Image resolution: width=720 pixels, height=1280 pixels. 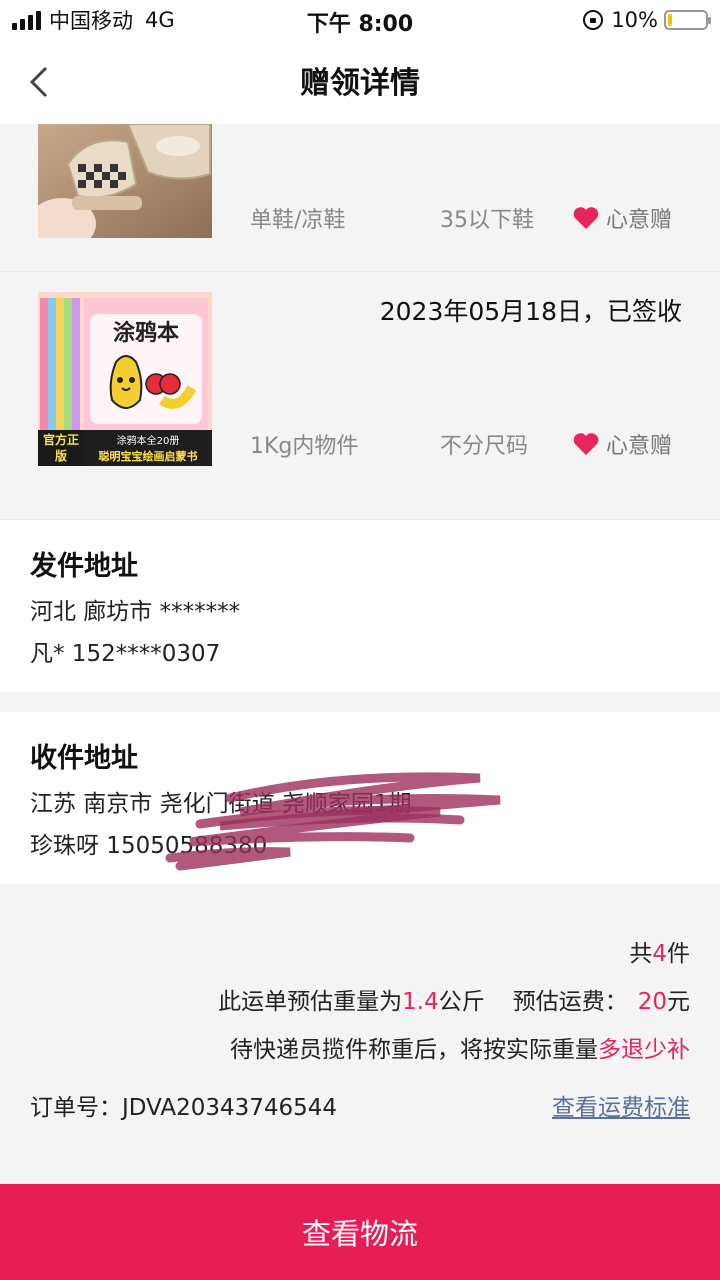 What do you see at coordinates (678, 1002) in the screenshot?
I see `fee-unit: 元` at bounding box center [678, 1002].